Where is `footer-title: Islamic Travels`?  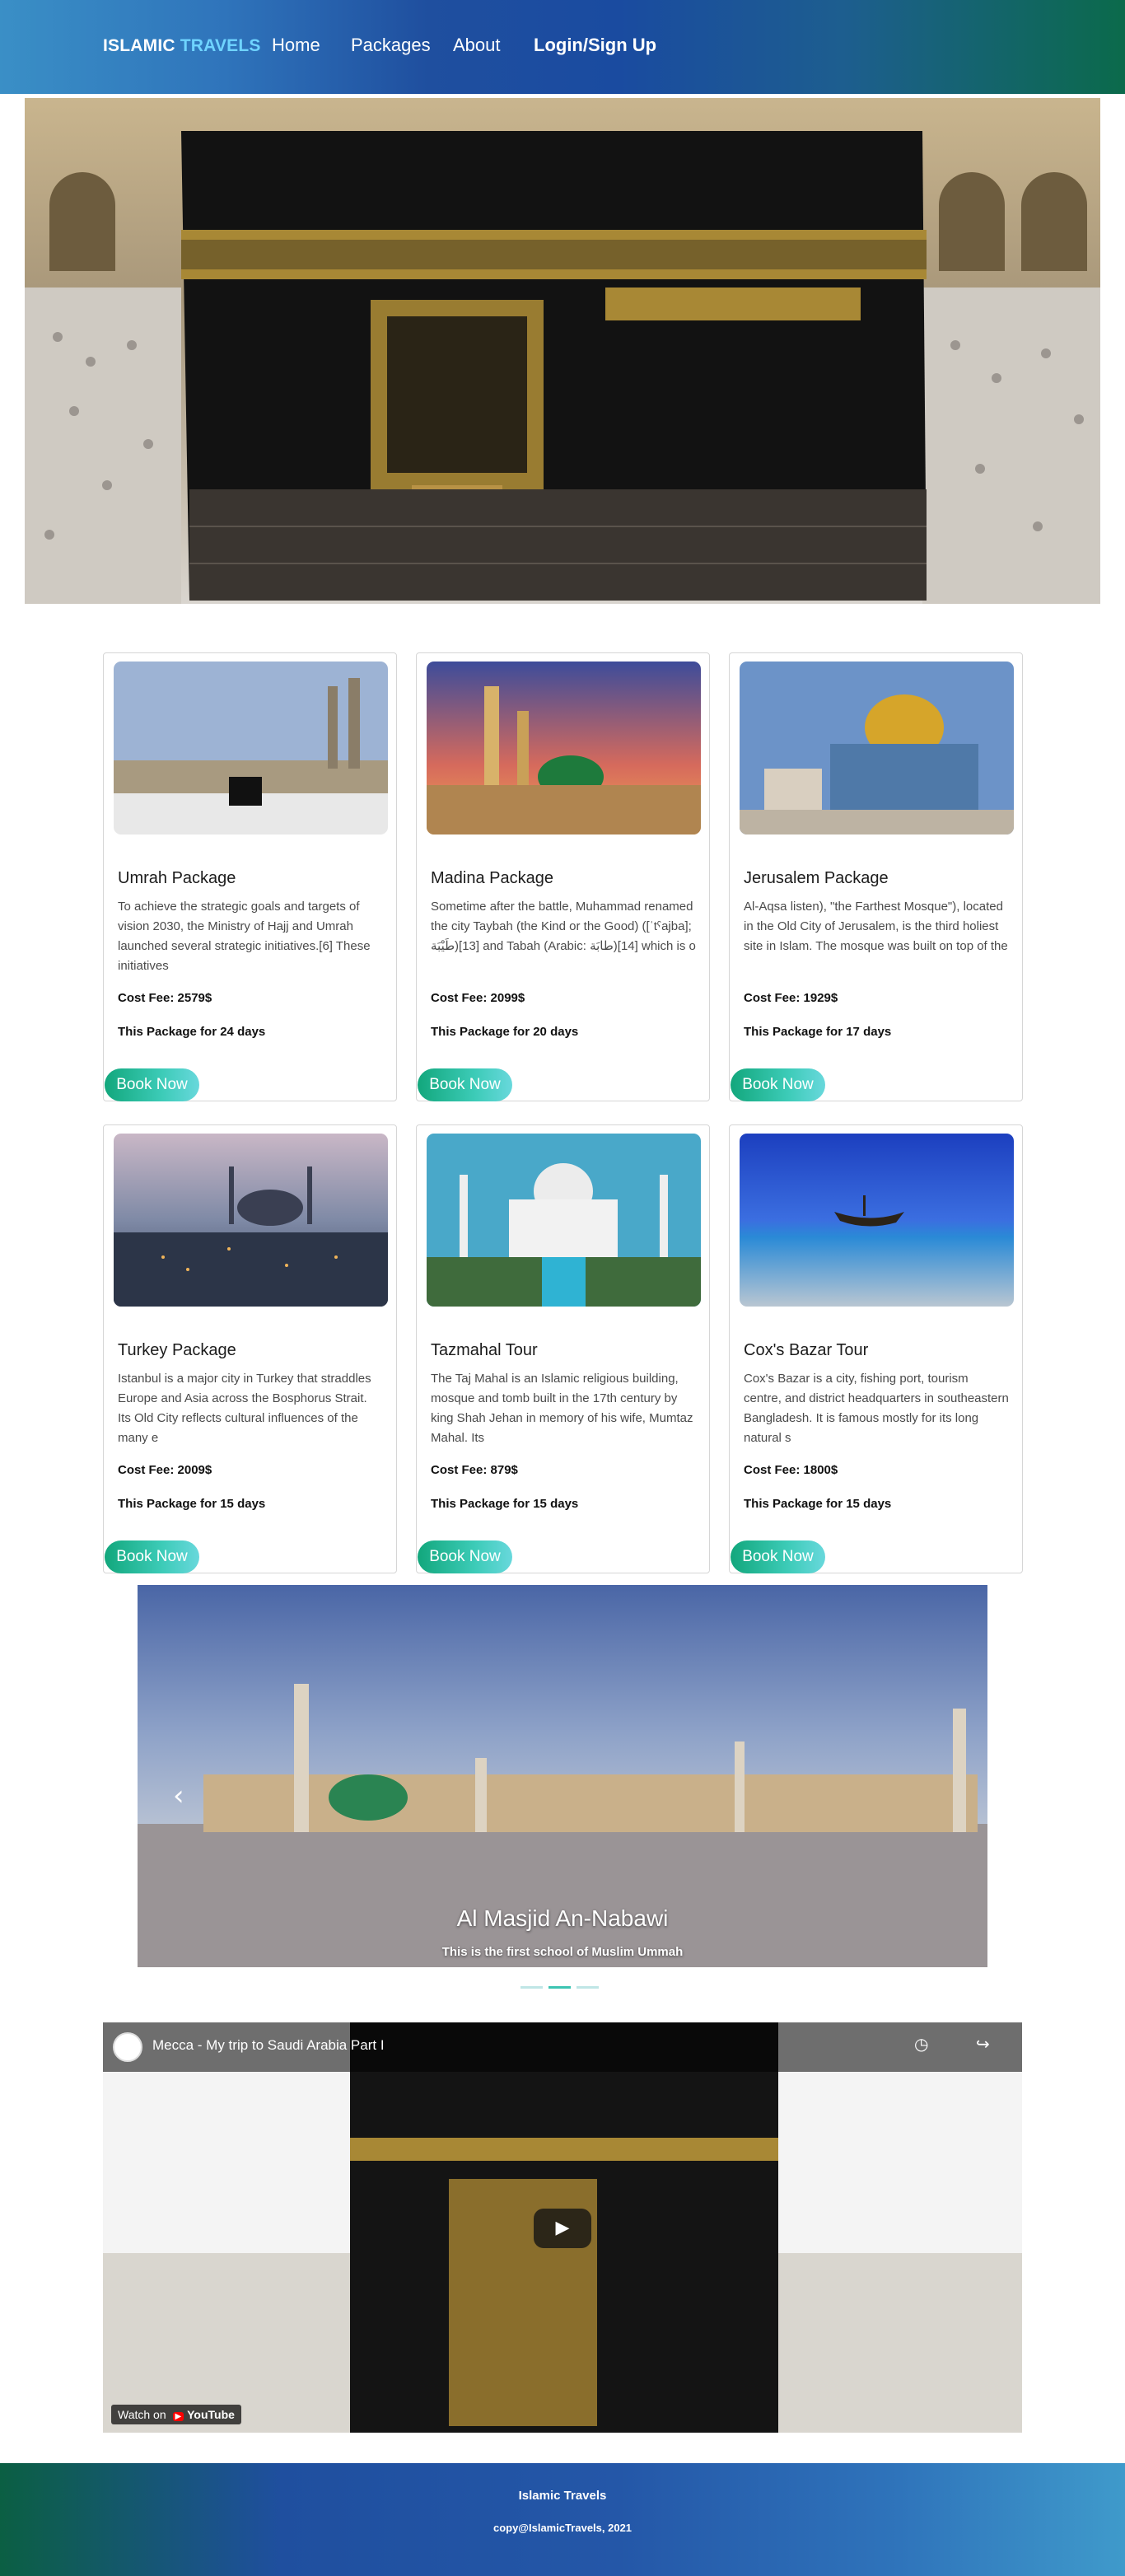
footer-title: Islamic Travels is located at coordinates (562, 2496).